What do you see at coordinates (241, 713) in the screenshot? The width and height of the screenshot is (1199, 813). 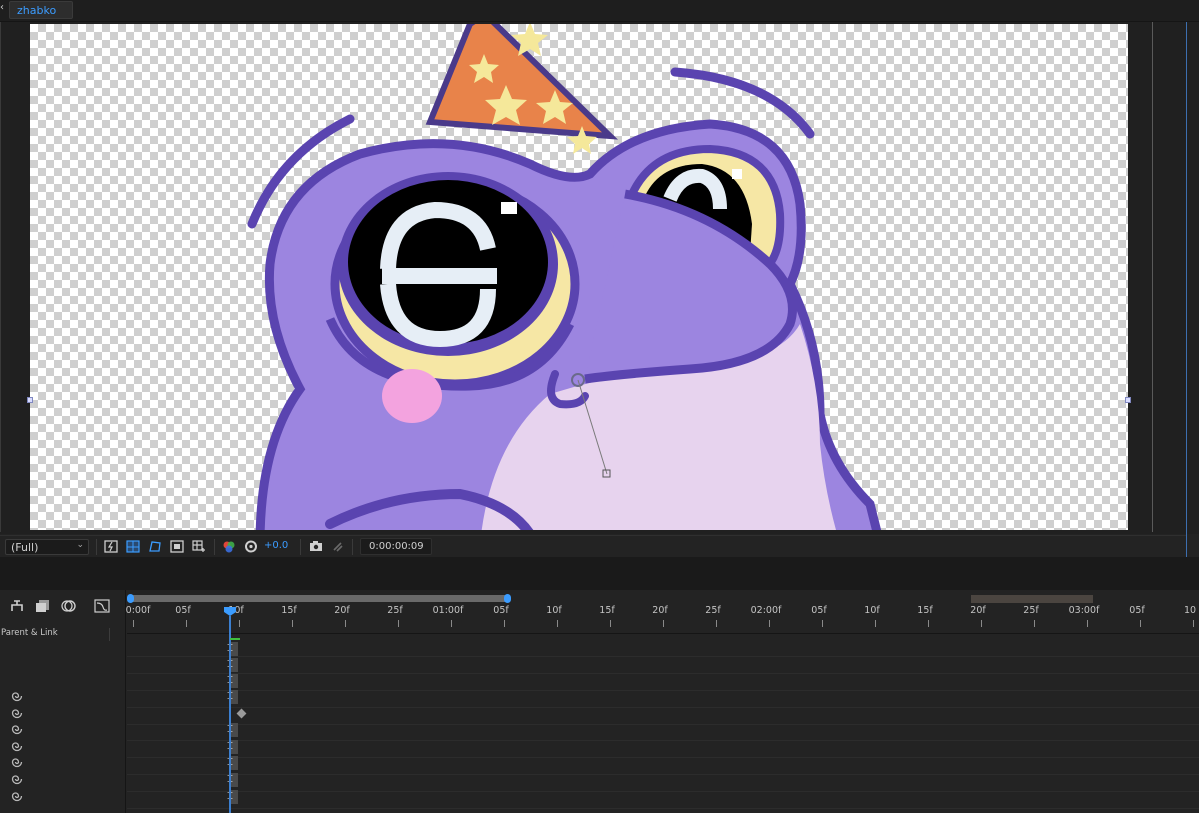 I see `keyframe-diamond` at bounding box center [241, 713].